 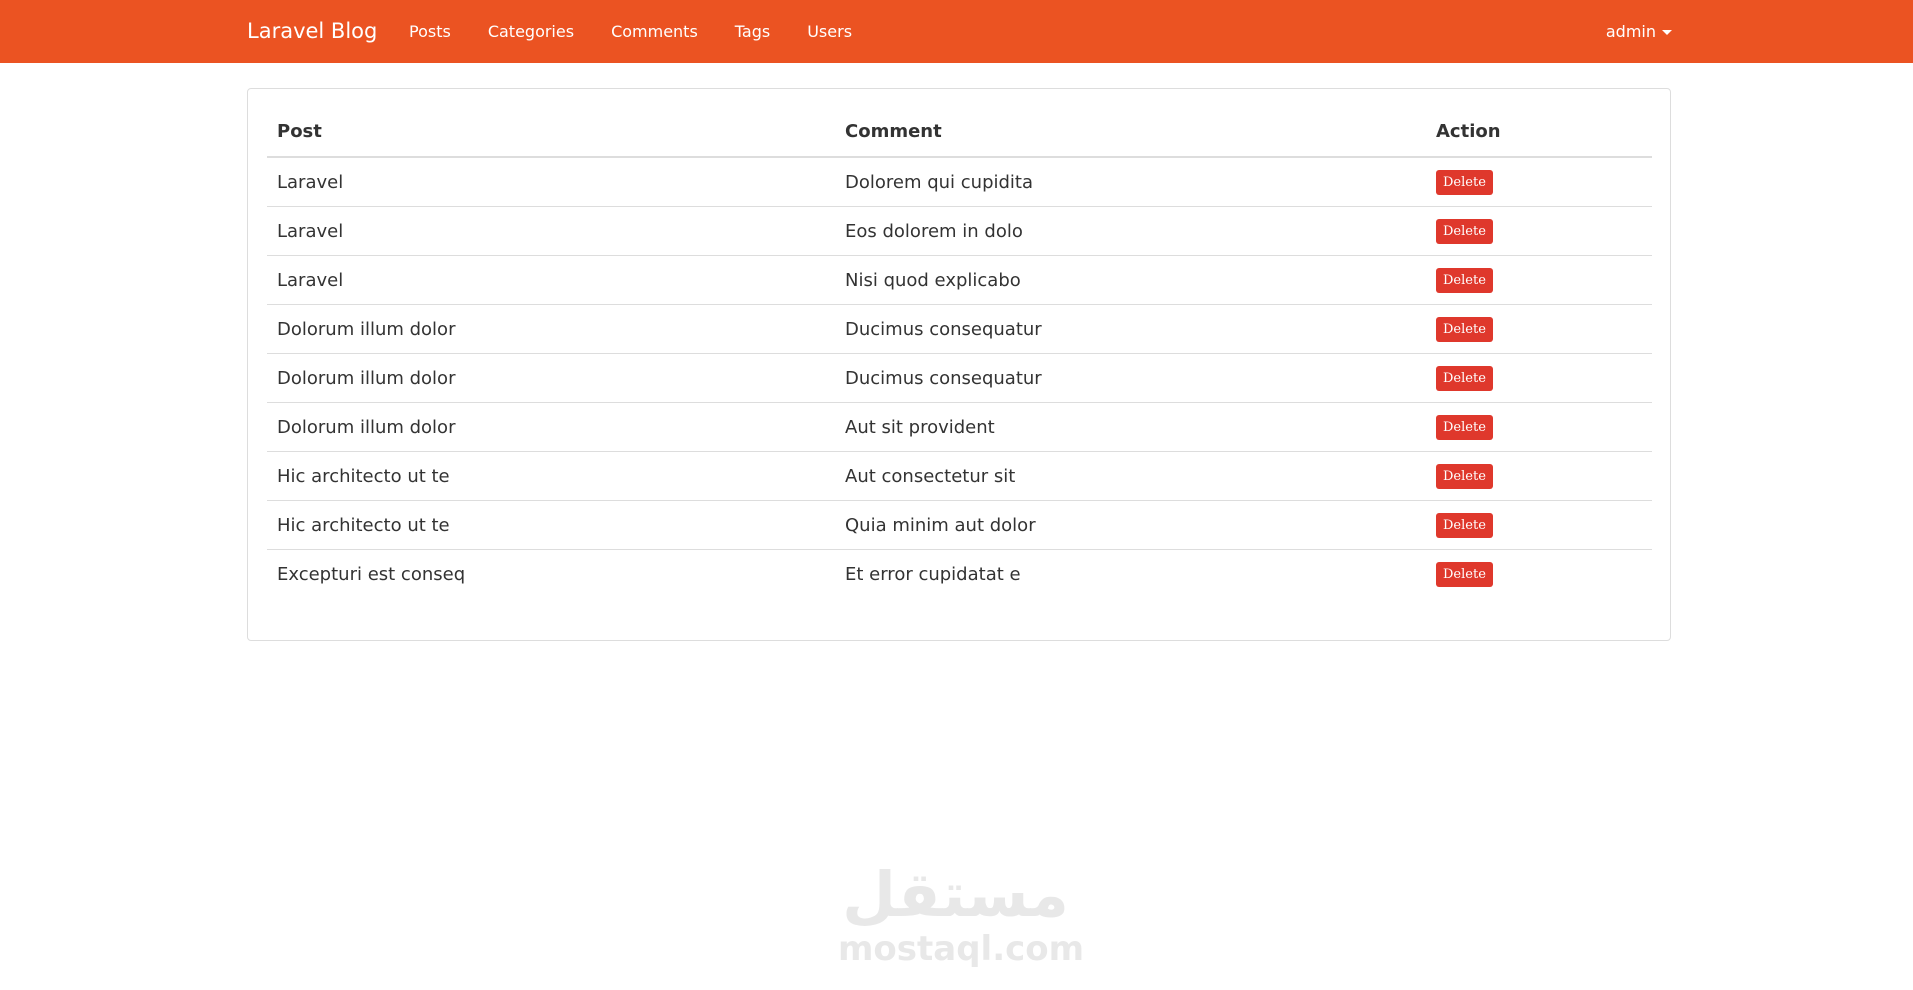 I want to click on nav-link-comments: Comments, so click(x=654, y=31).